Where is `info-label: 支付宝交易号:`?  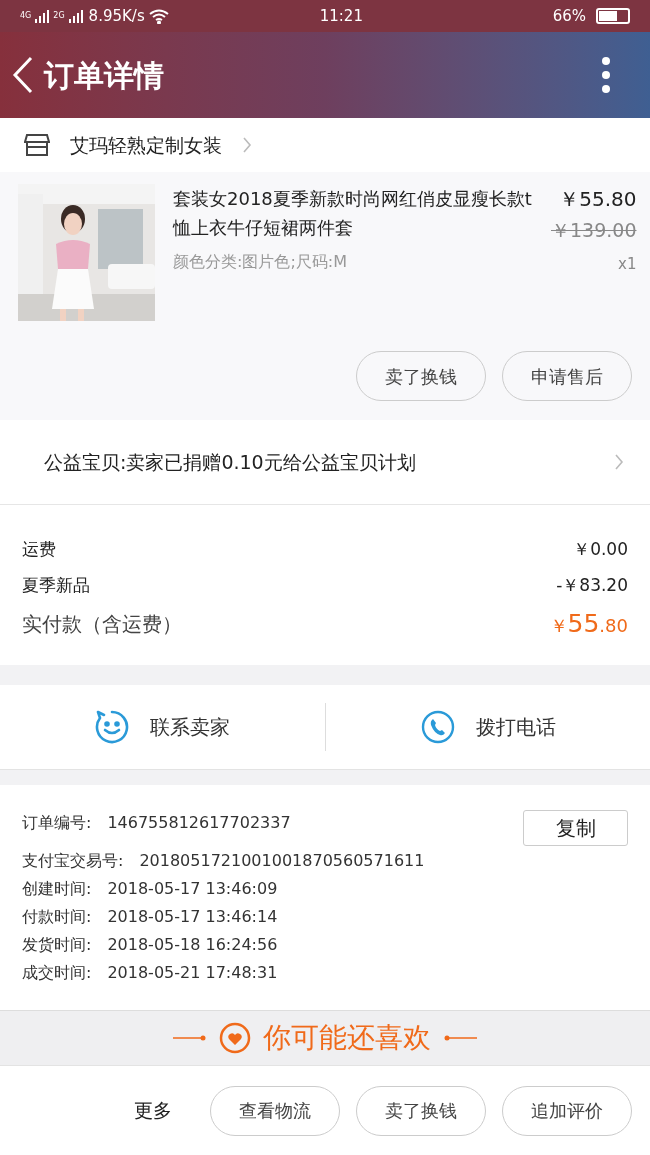
info-label: 支付宝交易号: is located at coordinates (73, 861).